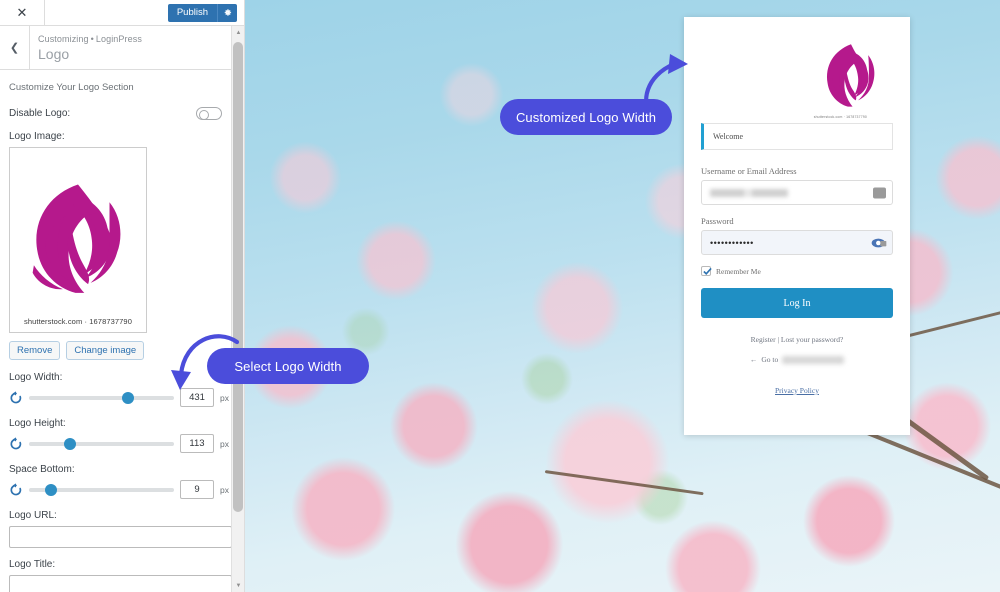 Image resolution: width=1000 pixels, height=592 pixels. I want to click on breadcrumb: Customizing • LoginPress, so click(90, 39).